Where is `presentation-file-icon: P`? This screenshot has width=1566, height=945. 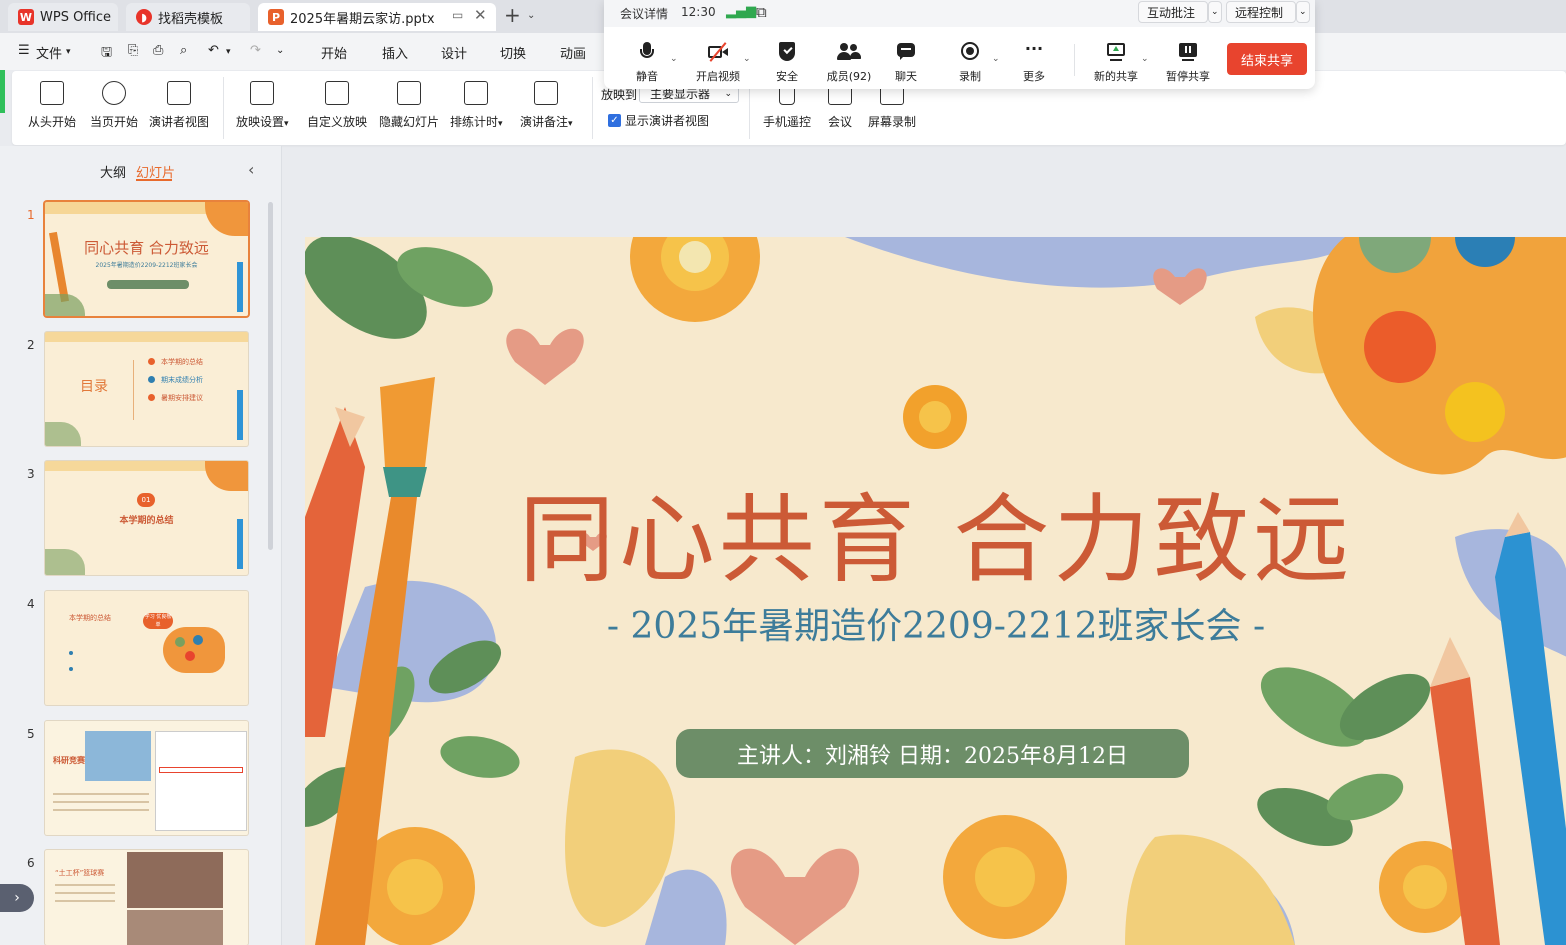 presentation-file-icon: P is located at coordinates (276, 17).